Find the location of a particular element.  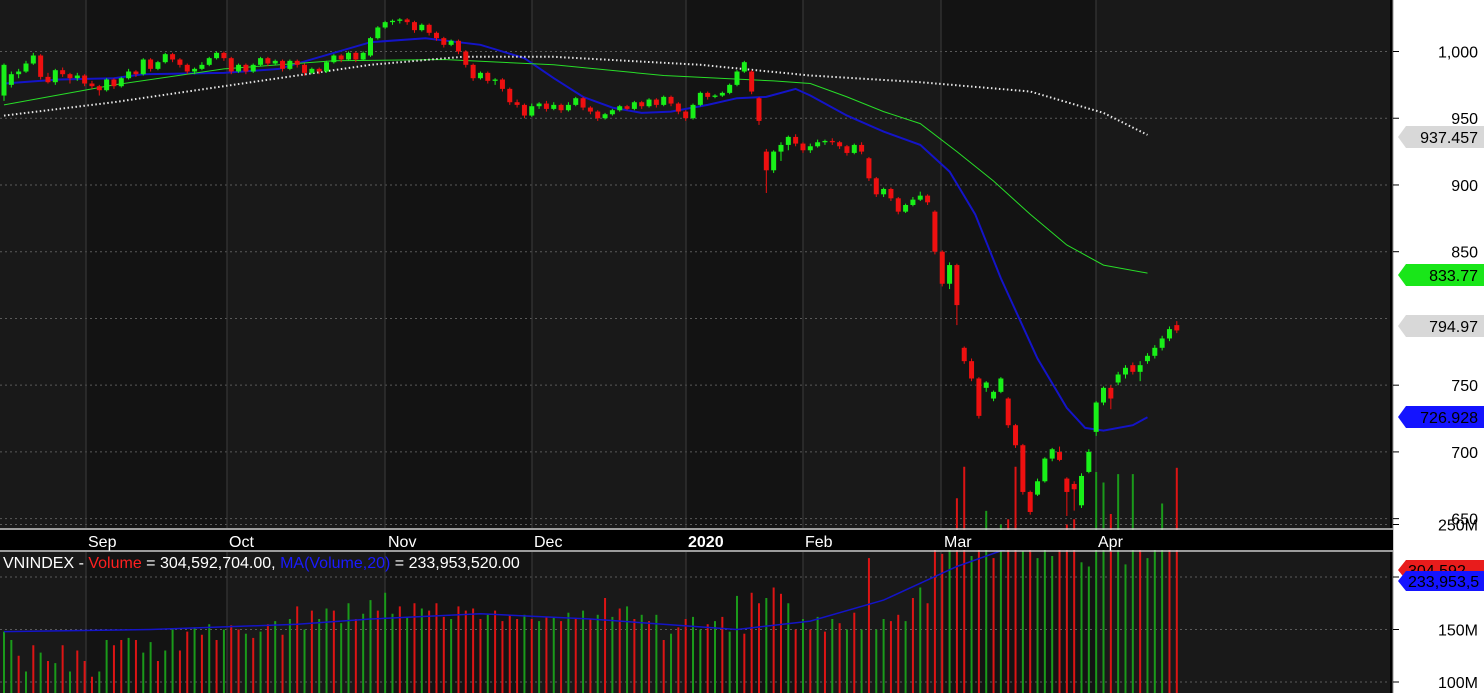

price-tick-label: 1,000 is located at coordinates (1458, 53).